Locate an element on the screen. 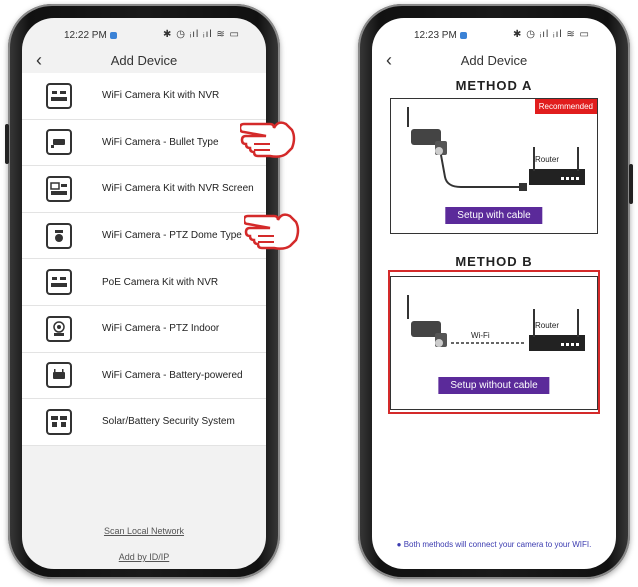  ptz-dome-camera-icon is located at coordinates (59, 235).